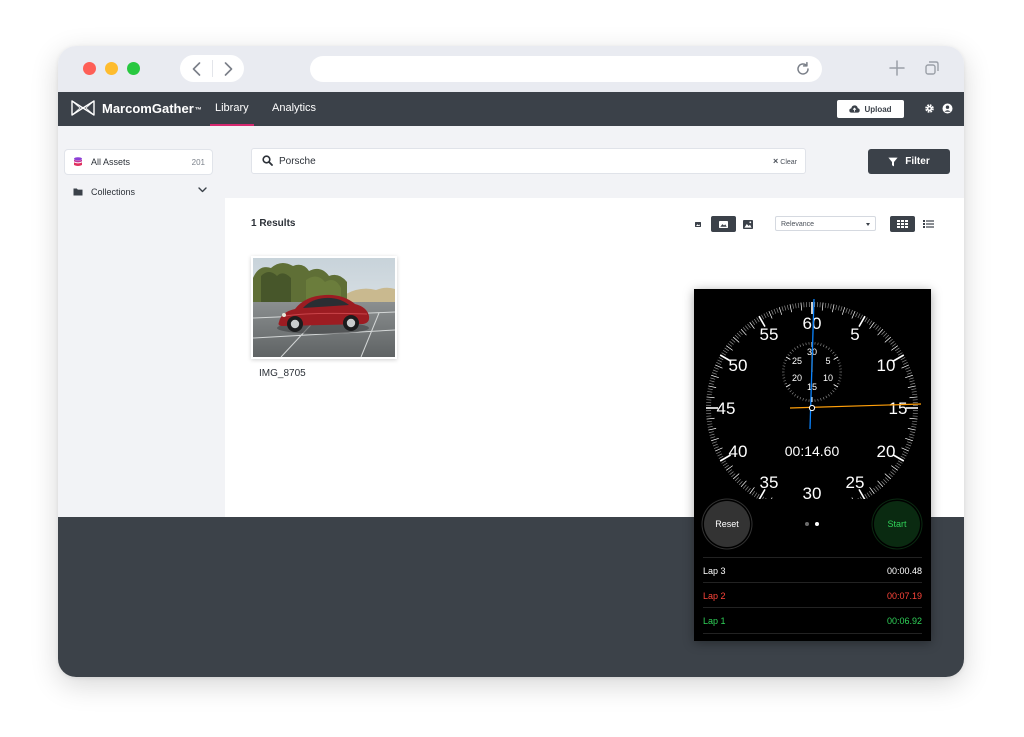  What do you see at coordinates (788, 162) in the screenshot?
I see `clear-label: Clear` at bounding box center [788, 162].